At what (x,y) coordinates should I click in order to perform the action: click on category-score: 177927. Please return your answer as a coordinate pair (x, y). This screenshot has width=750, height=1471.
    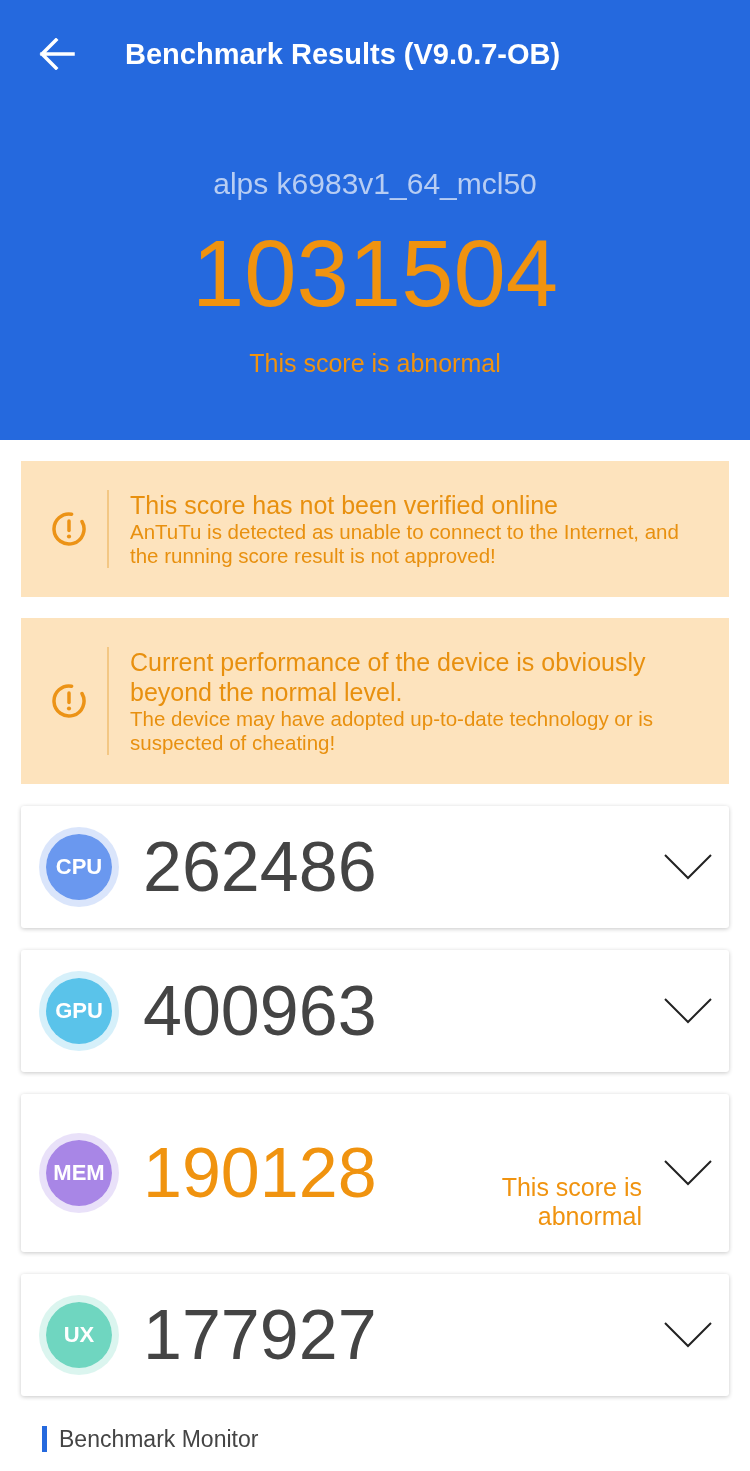
    Looking at the image, I should click on (260, 1335).